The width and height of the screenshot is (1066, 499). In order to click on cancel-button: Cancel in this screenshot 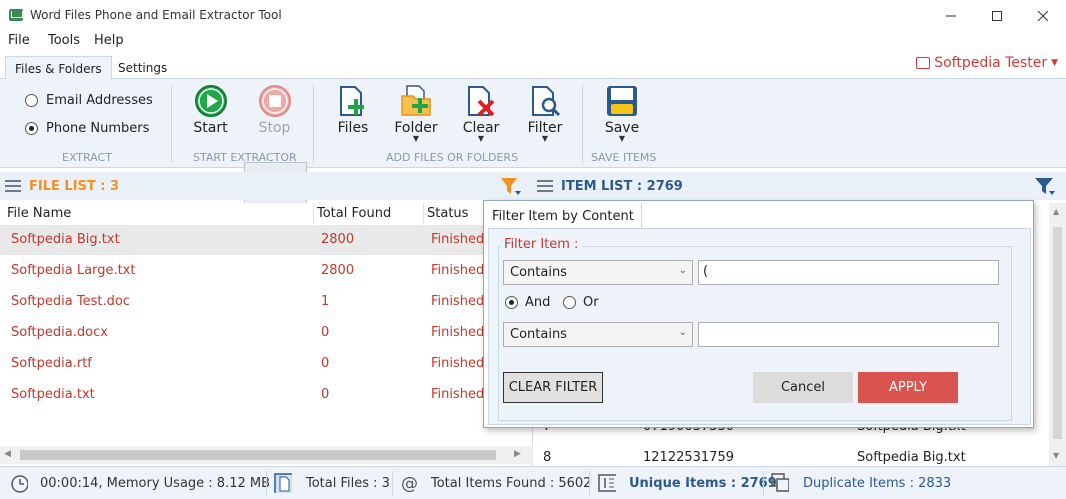, I will do `click(803, 387)`.